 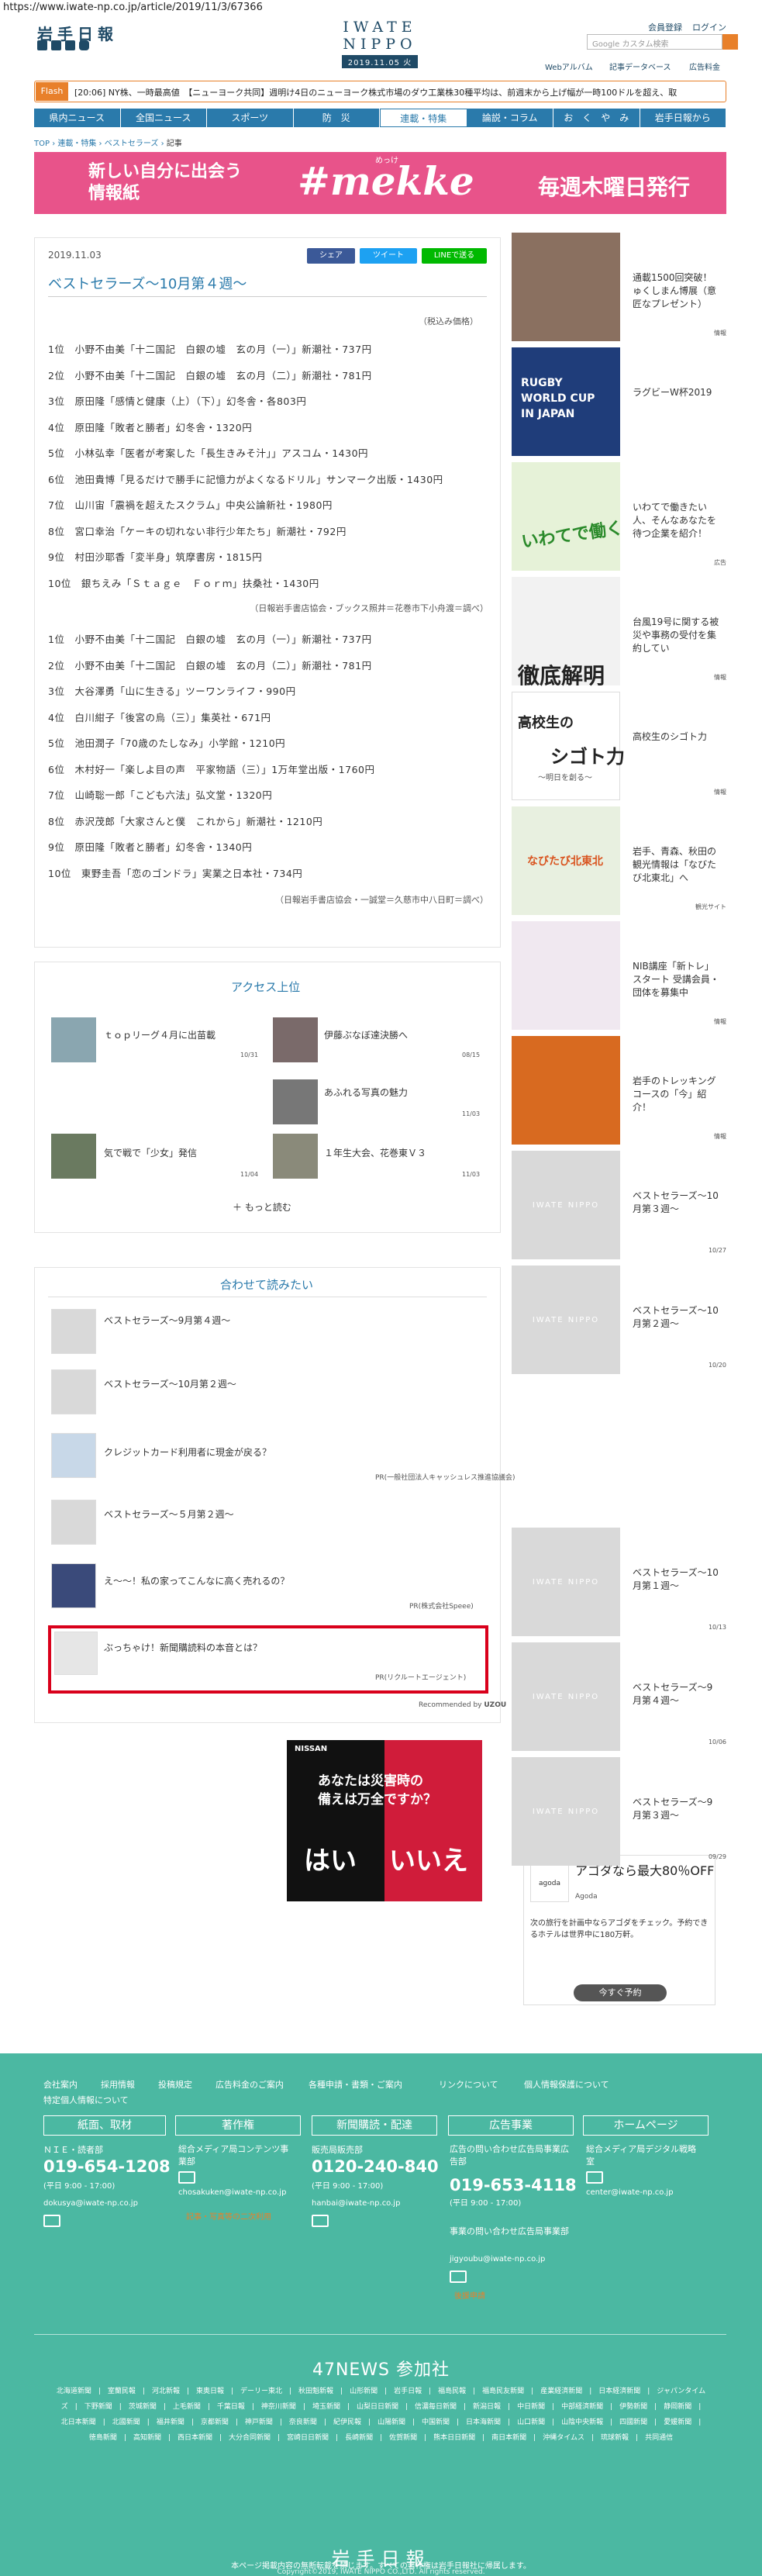 What do you see at coordinates (730, 42) in the screenshot?
I see `search-button` at bounding box center [730, 42].